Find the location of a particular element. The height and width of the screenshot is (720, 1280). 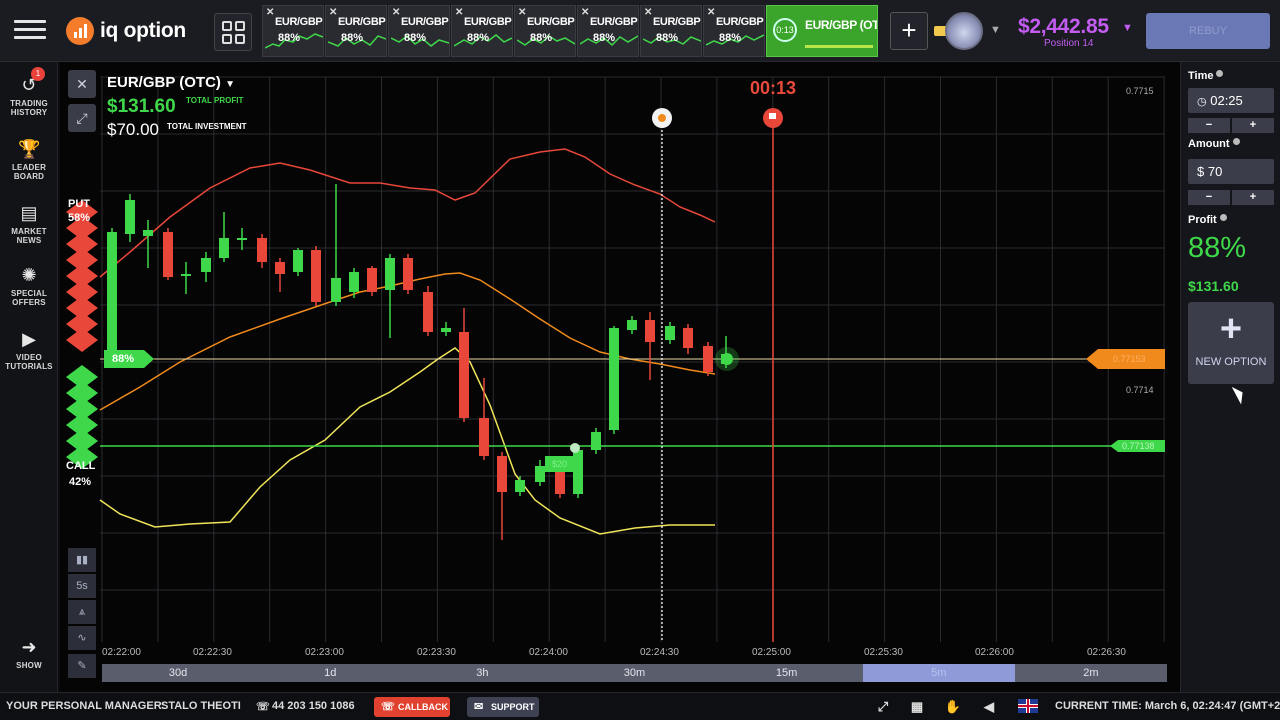

account-balance: $2,442.85 is located at coordinates (1063, 27).